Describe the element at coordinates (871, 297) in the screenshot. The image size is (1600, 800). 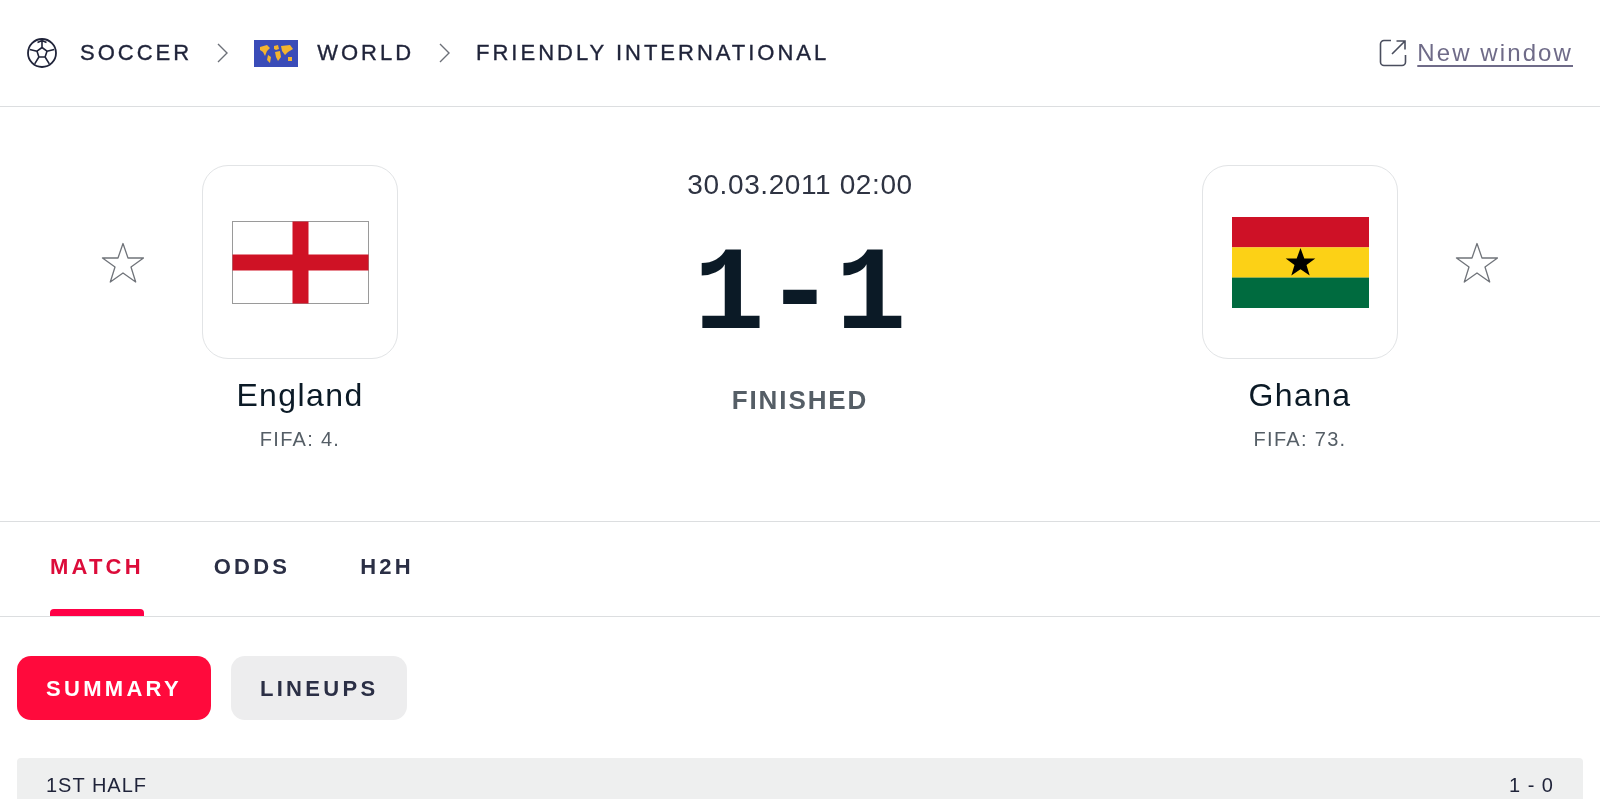
I see `away-score: 1` at that location.